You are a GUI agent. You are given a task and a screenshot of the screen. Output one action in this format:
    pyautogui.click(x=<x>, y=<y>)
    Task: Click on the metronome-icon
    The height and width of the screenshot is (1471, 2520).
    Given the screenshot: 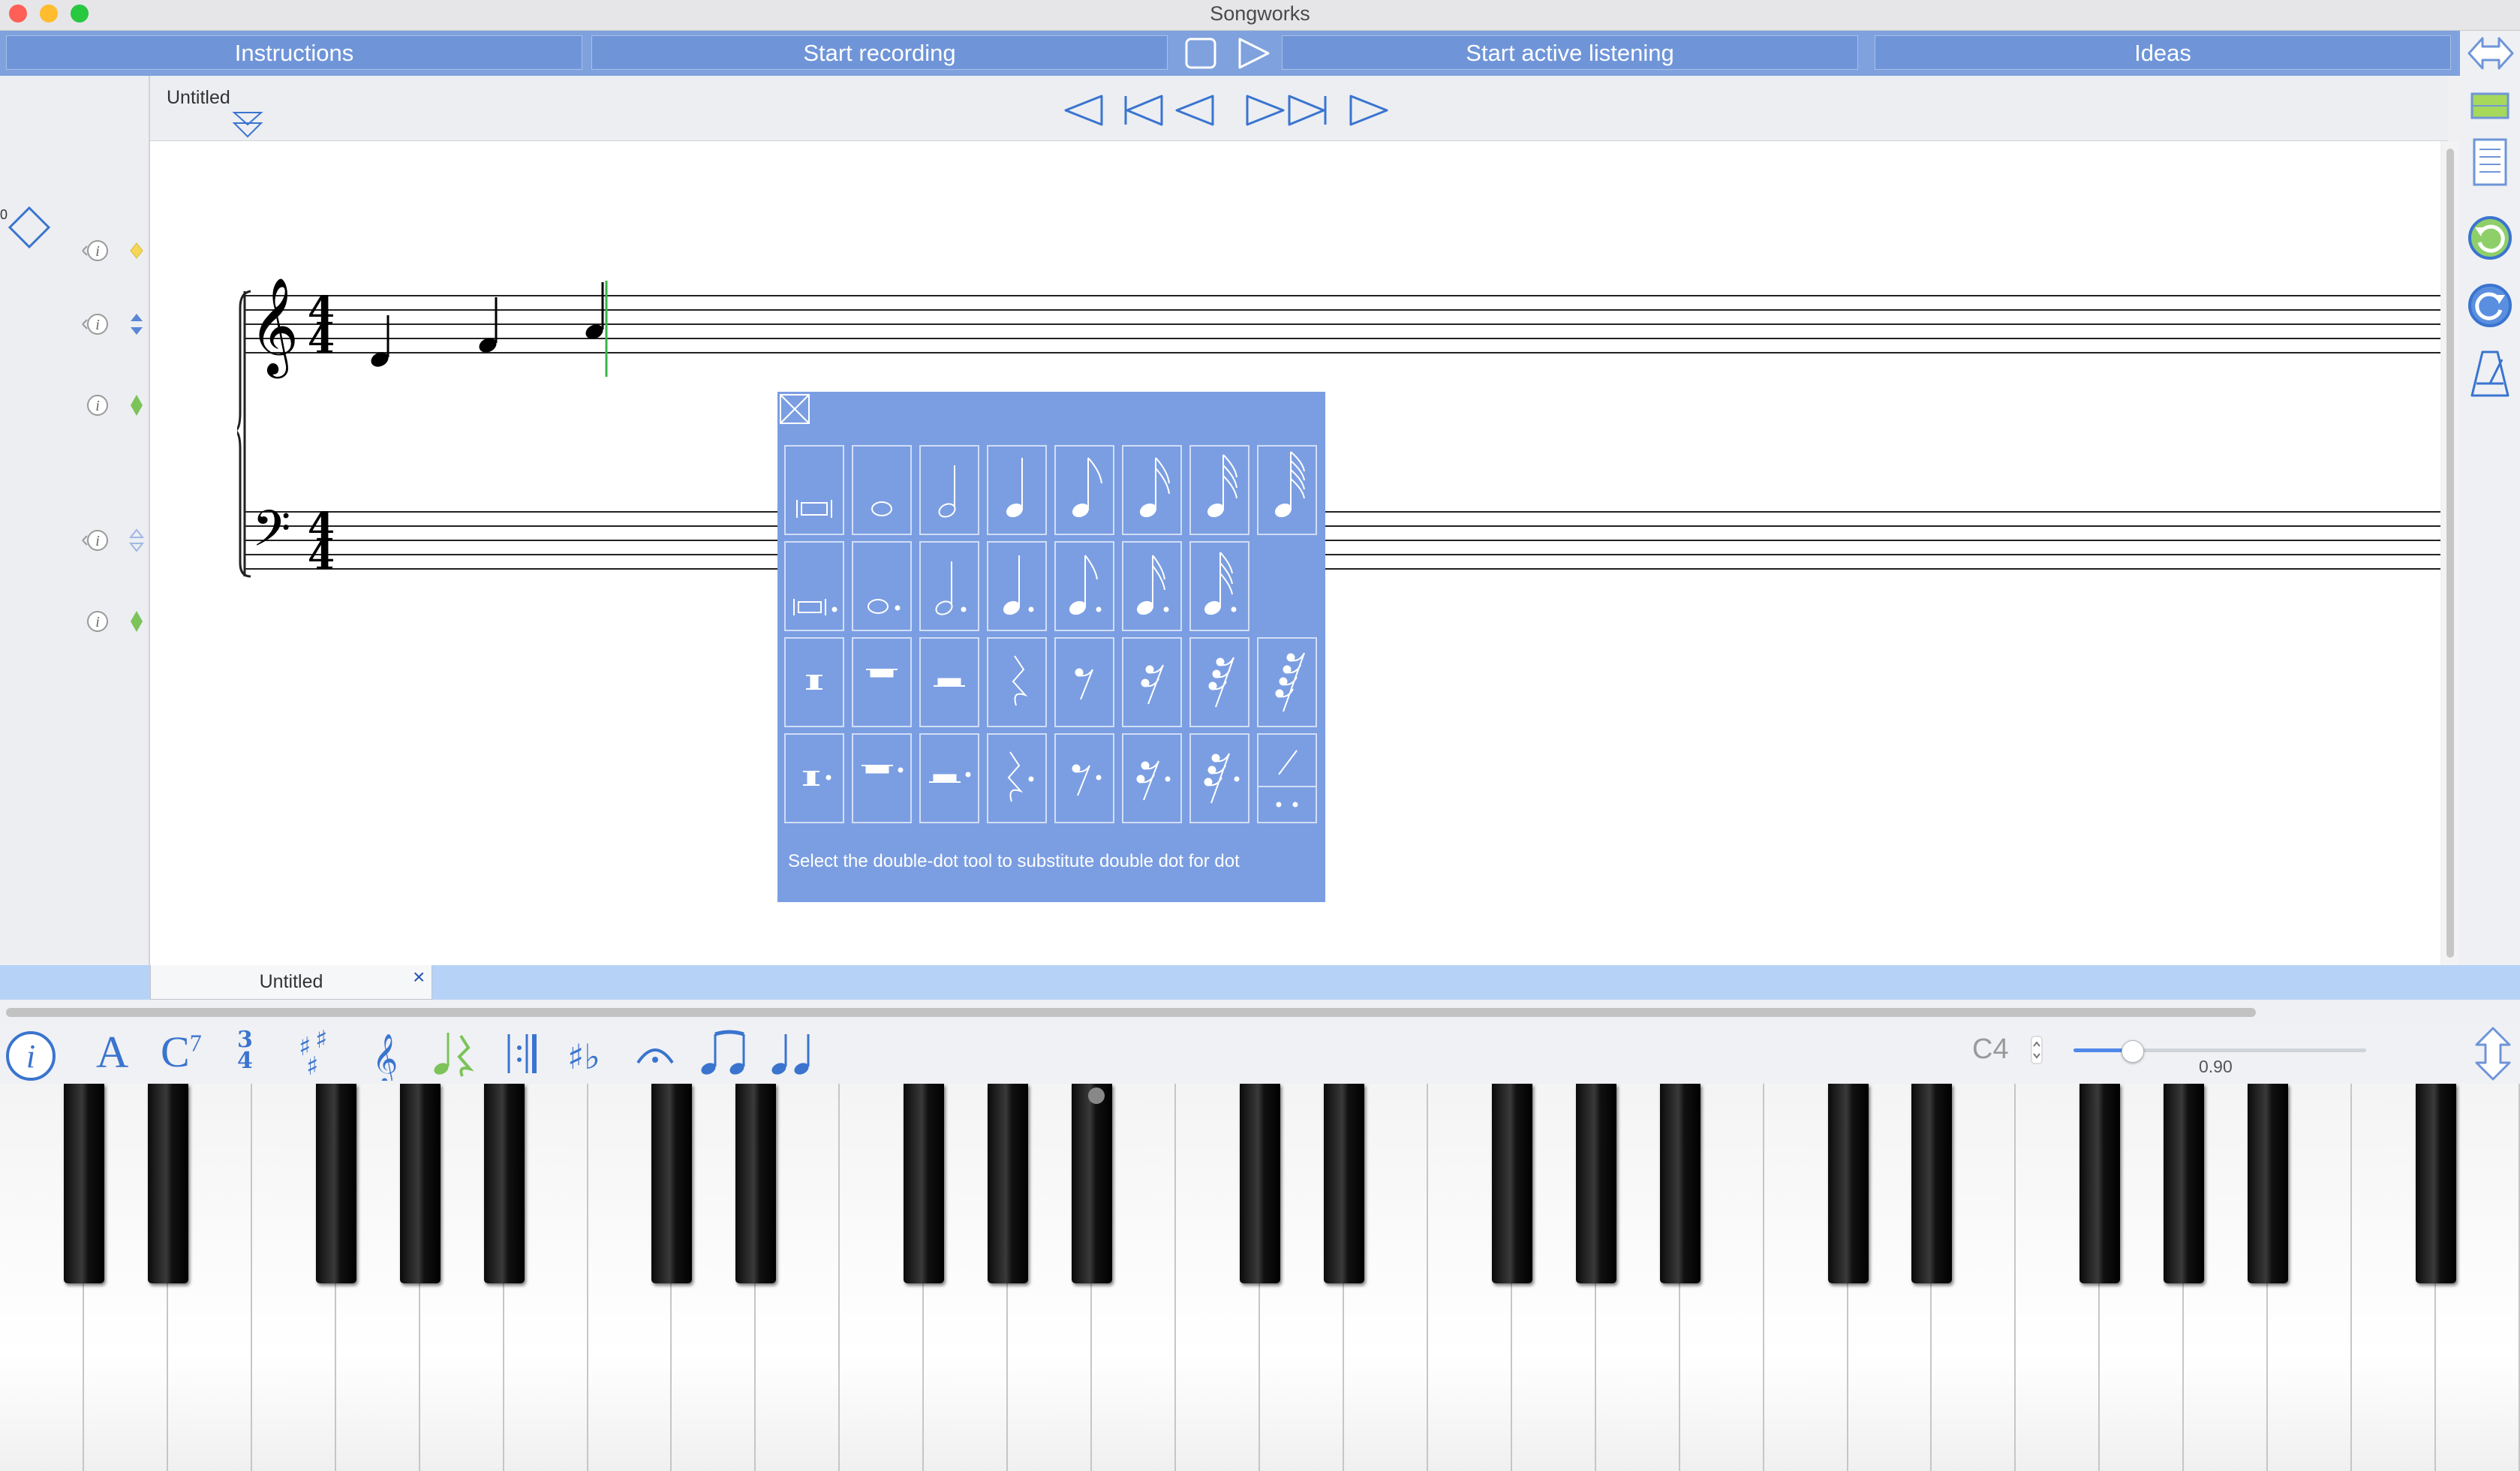 What is the action you would take?
    pyautogui.click(x=2490, y=374)
    